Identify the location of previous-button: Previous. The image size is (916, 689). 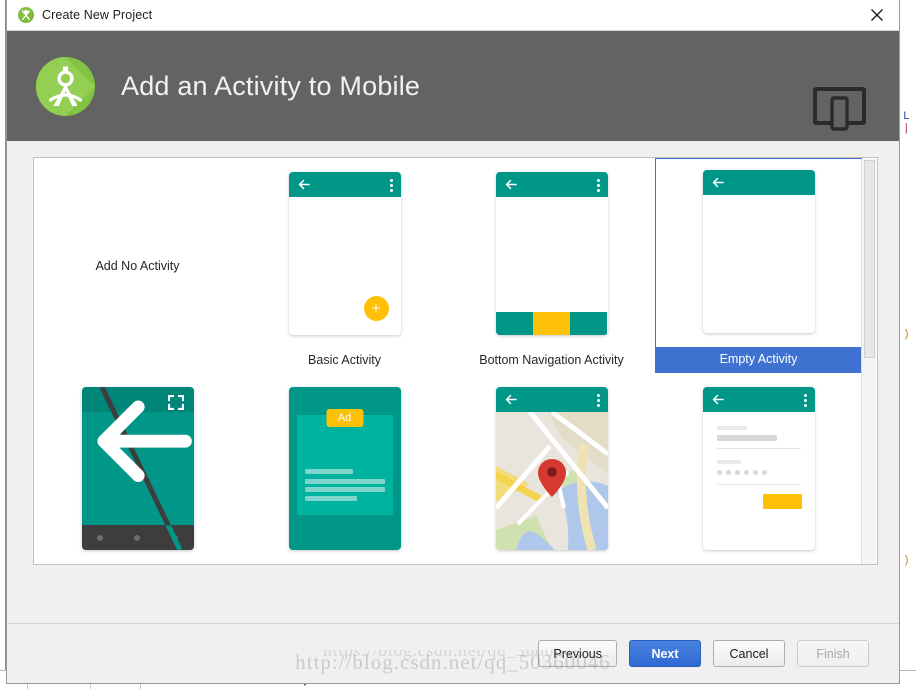
(577, 653).